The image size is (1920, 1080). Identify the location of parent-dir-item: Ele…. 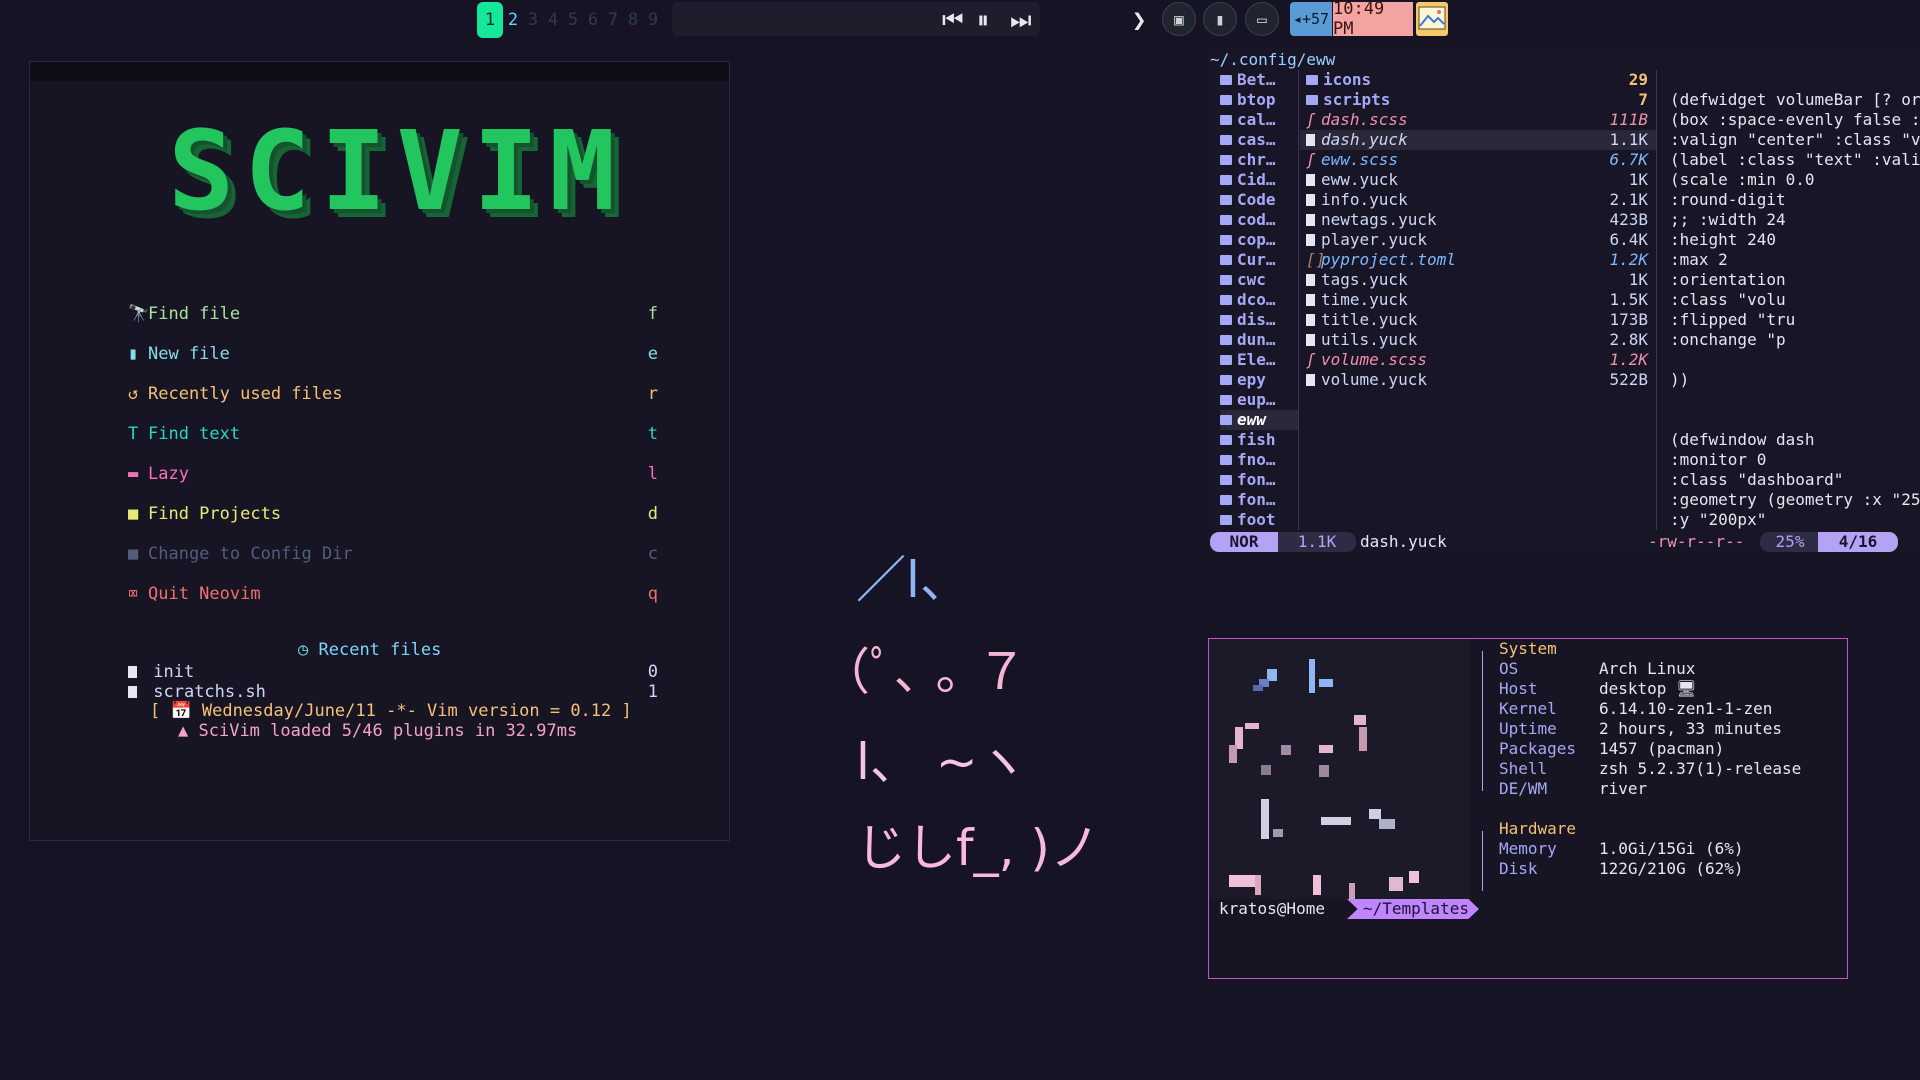
(1259, 360).